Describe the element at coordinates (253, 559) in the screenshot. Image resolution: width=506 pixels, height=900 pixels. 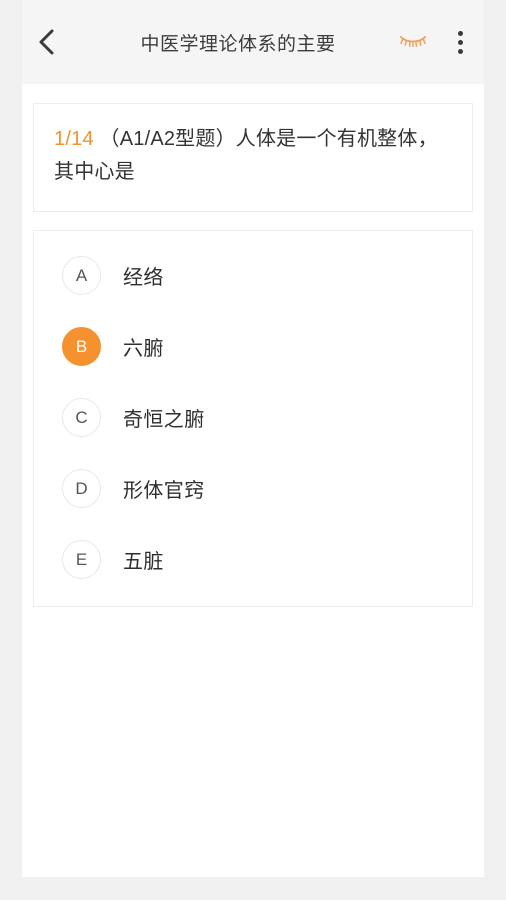
I see `option-row-e: E 五脏` at that location.